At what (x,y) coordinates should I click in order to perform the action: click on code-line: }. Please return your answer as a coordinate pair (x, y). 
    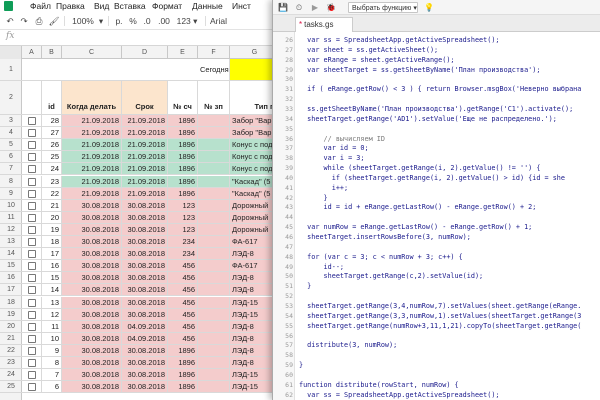
    Looking at the image, I should click on (301, 365).